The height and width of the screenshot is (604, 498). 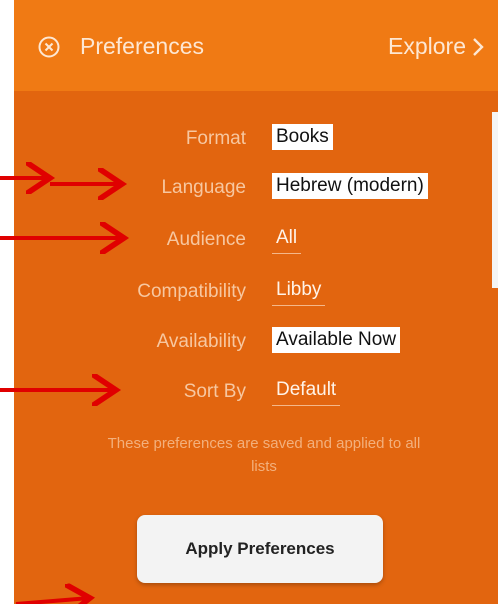 I want to click on preference-label: Format, so click(x=215, y=138).